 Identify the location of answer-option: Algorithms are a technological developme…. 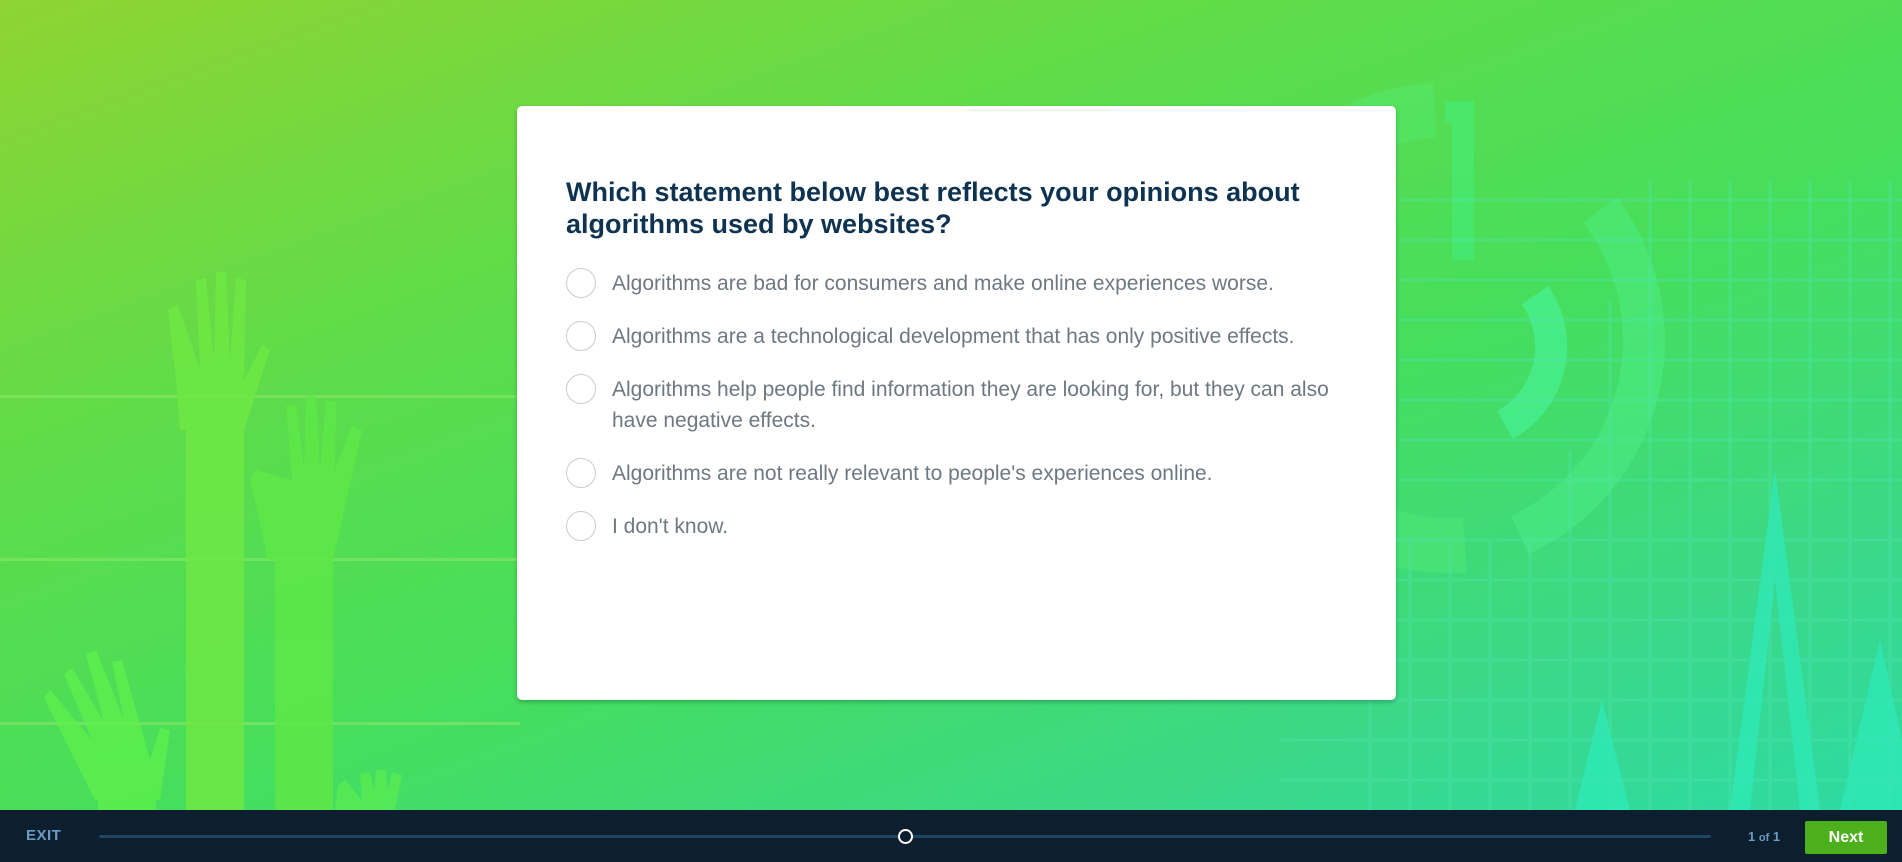
(956, 336).